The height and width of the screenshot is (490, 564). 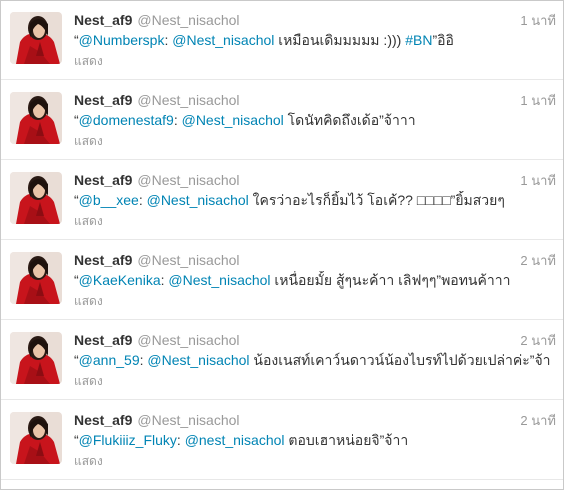 I want to click on tweet-text-segment: เหนื่อยมั้ย สู้ๆนะค้าา เลิฟๆๆ”พอทนค้าาา, so click(x=390, y=280).